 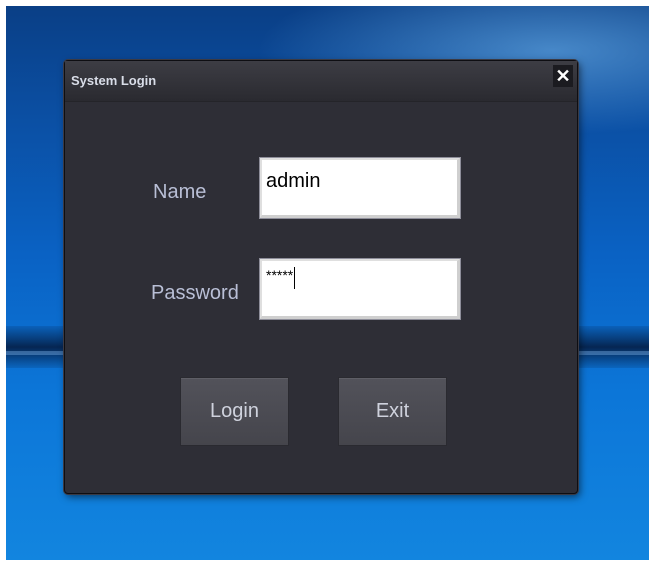 I want to click on password-field: *****, so click(x=360, y=289).